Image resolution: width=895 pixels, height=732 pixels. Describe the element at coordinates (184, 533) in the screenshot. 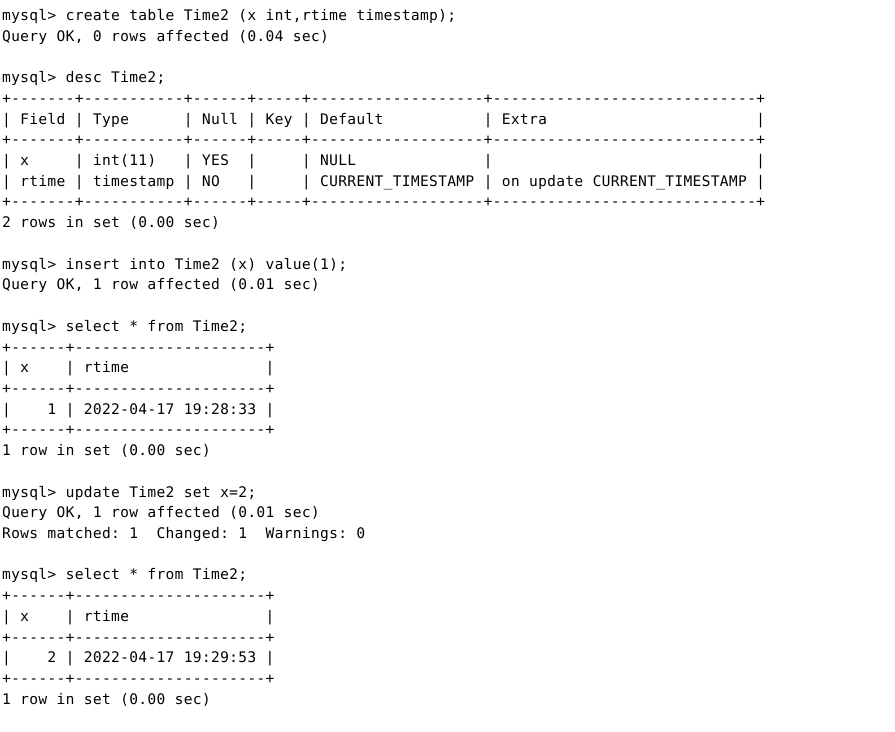

I see `terminal-line: Rows matched: 1 Changed: 1 Warnings: 0` at that location.